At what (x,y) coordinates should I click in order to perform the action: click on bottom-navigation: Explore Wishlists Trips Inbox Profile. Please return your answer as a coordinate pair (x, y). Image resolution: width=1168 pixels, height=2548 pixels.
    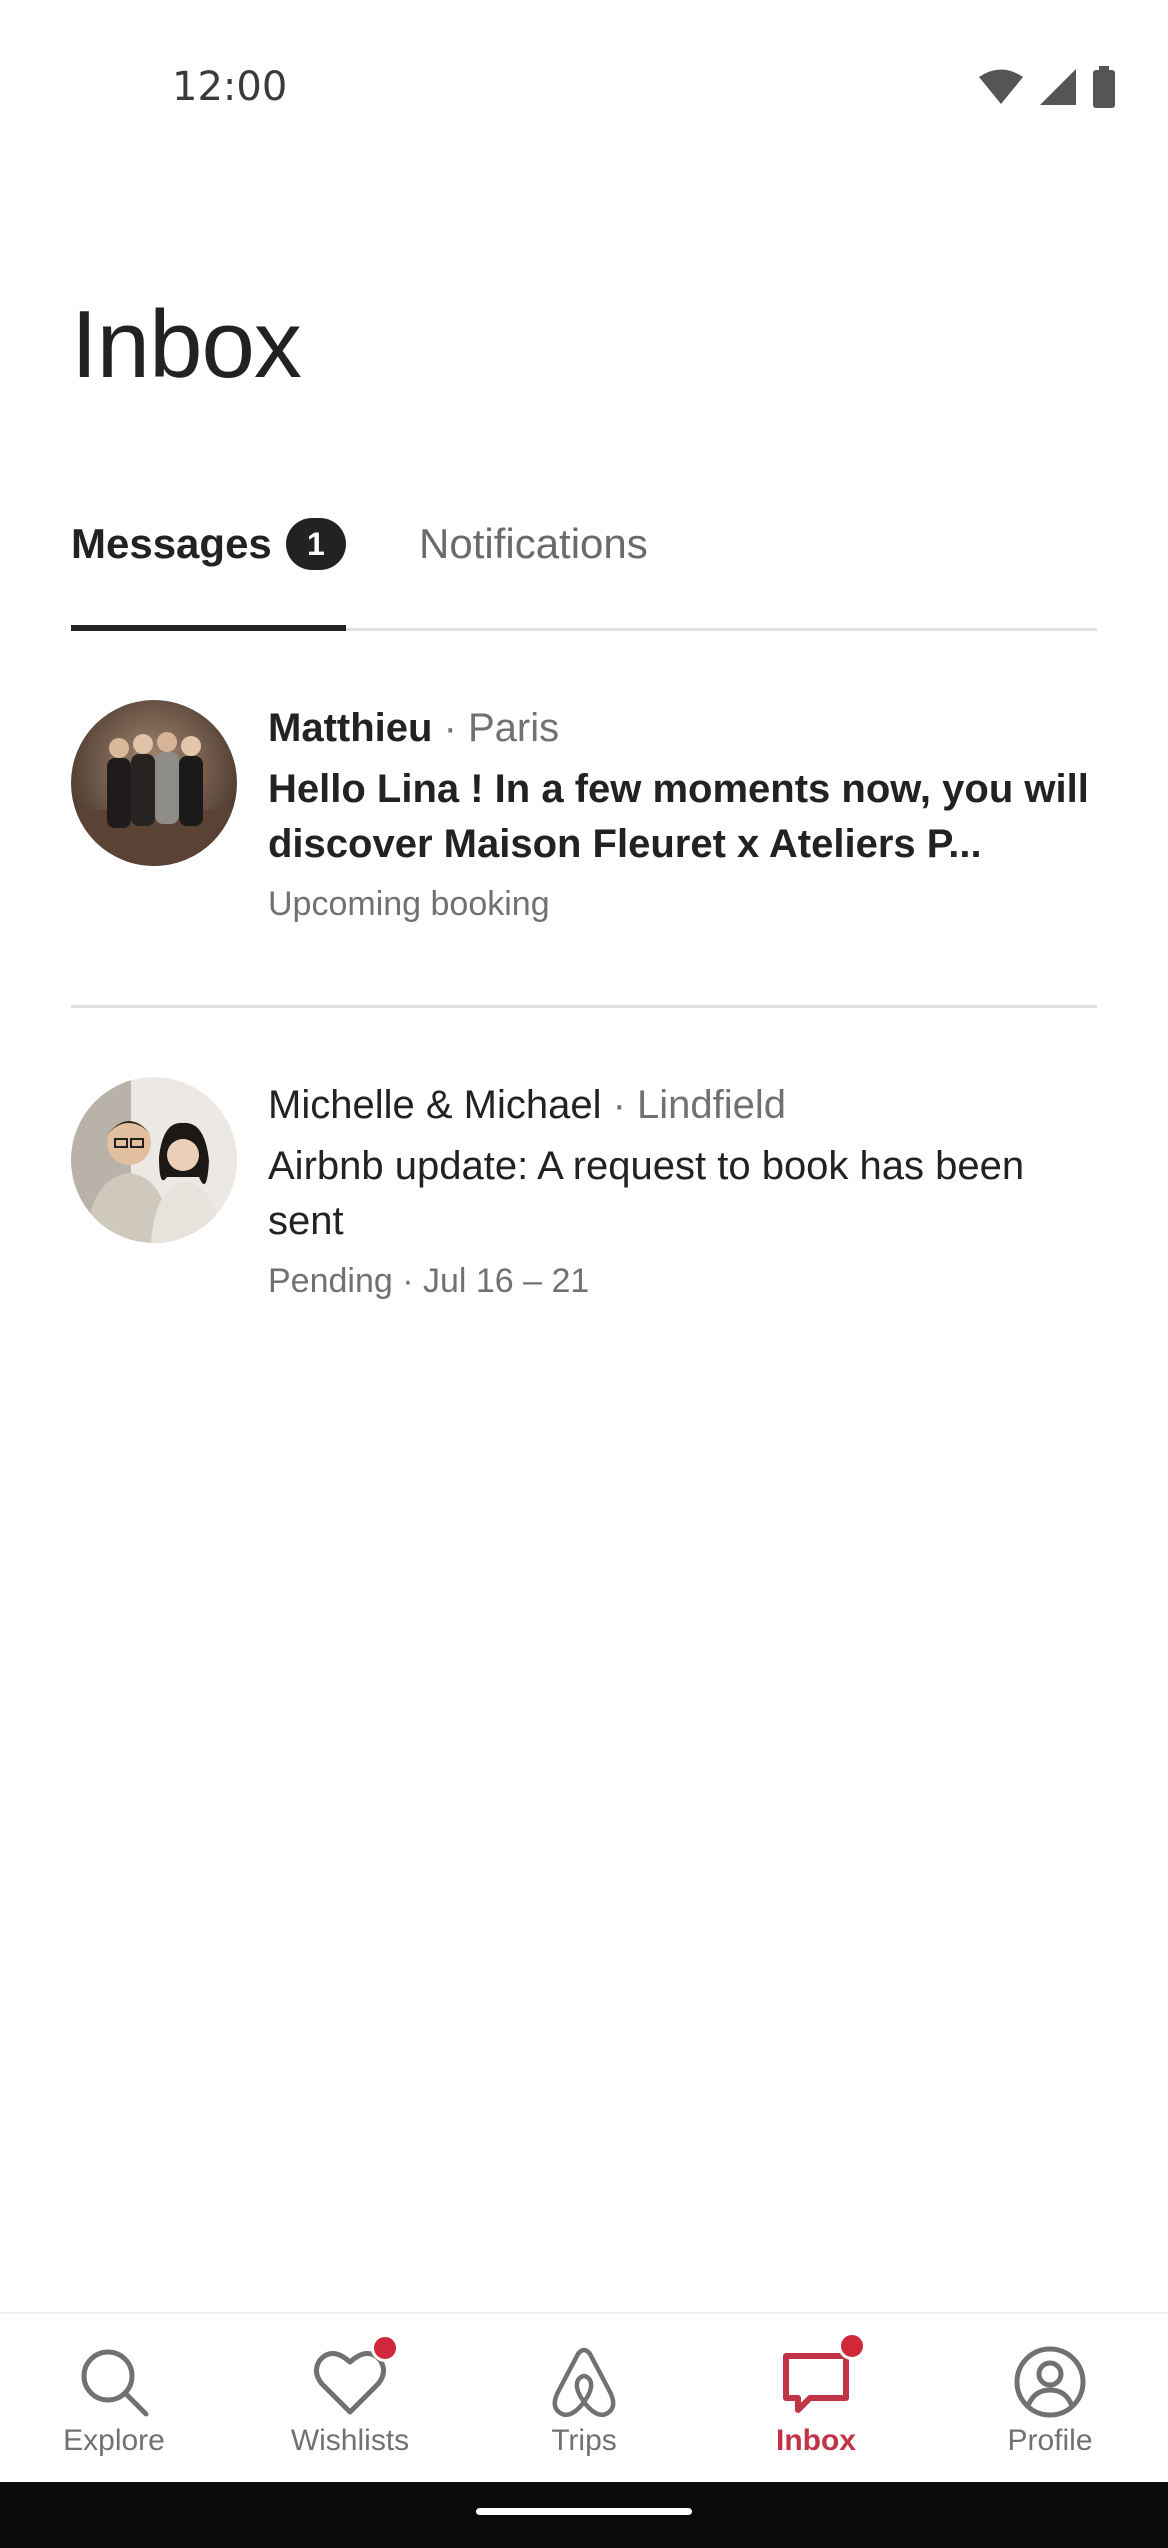
    Looking at the image, I should click on (584, 2398).